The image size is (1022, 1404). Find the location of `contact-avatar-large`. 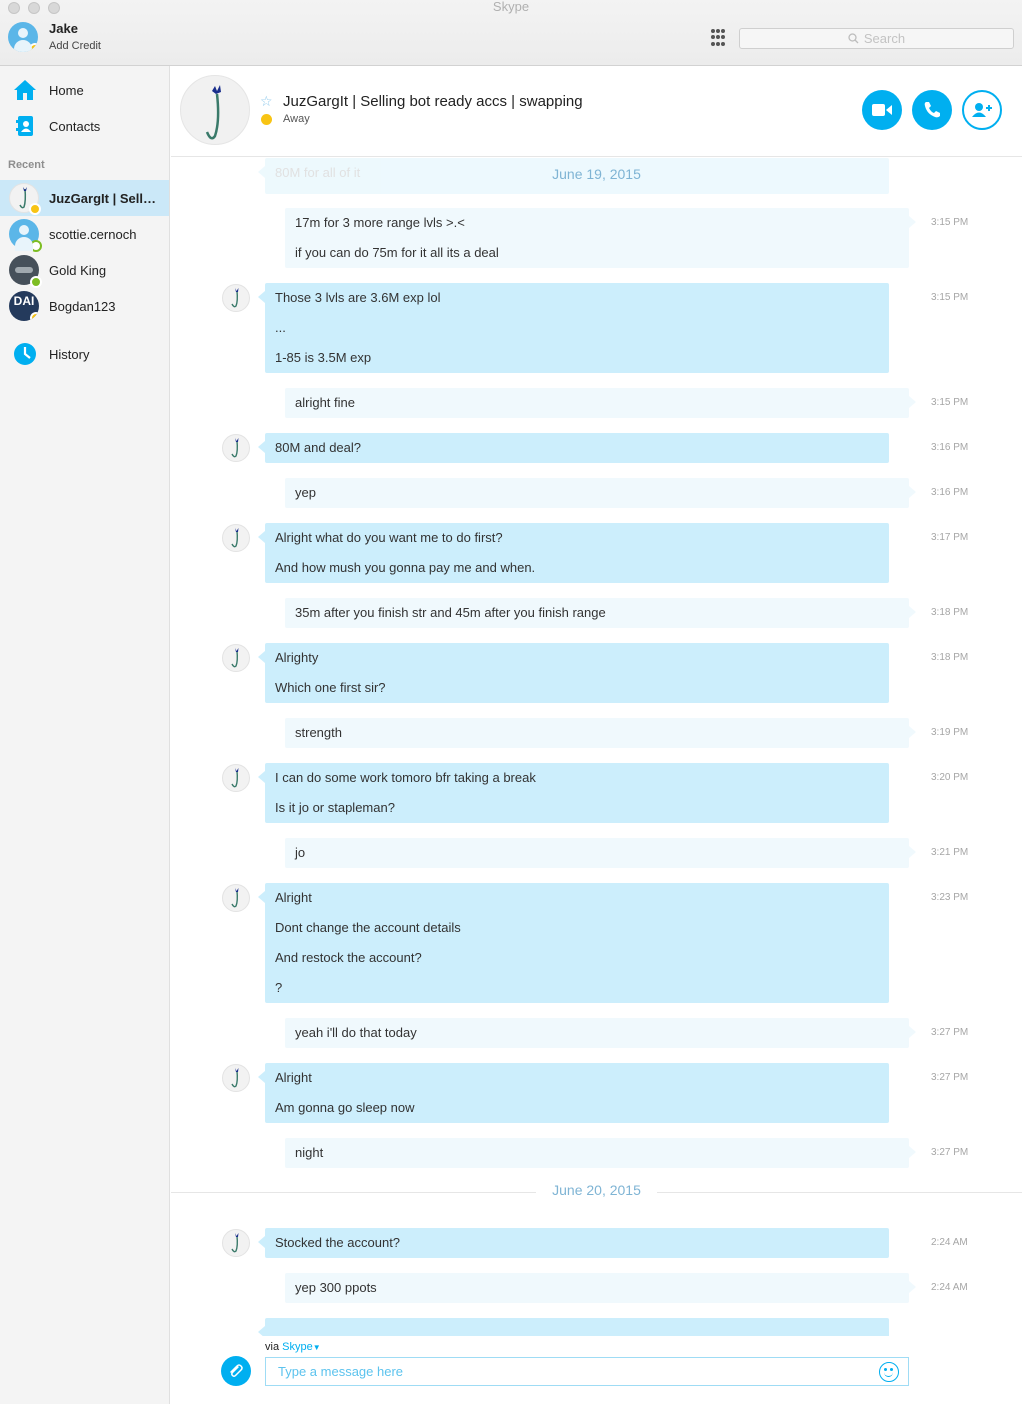

contact-avatar-large is located at coordinates (215, 110).